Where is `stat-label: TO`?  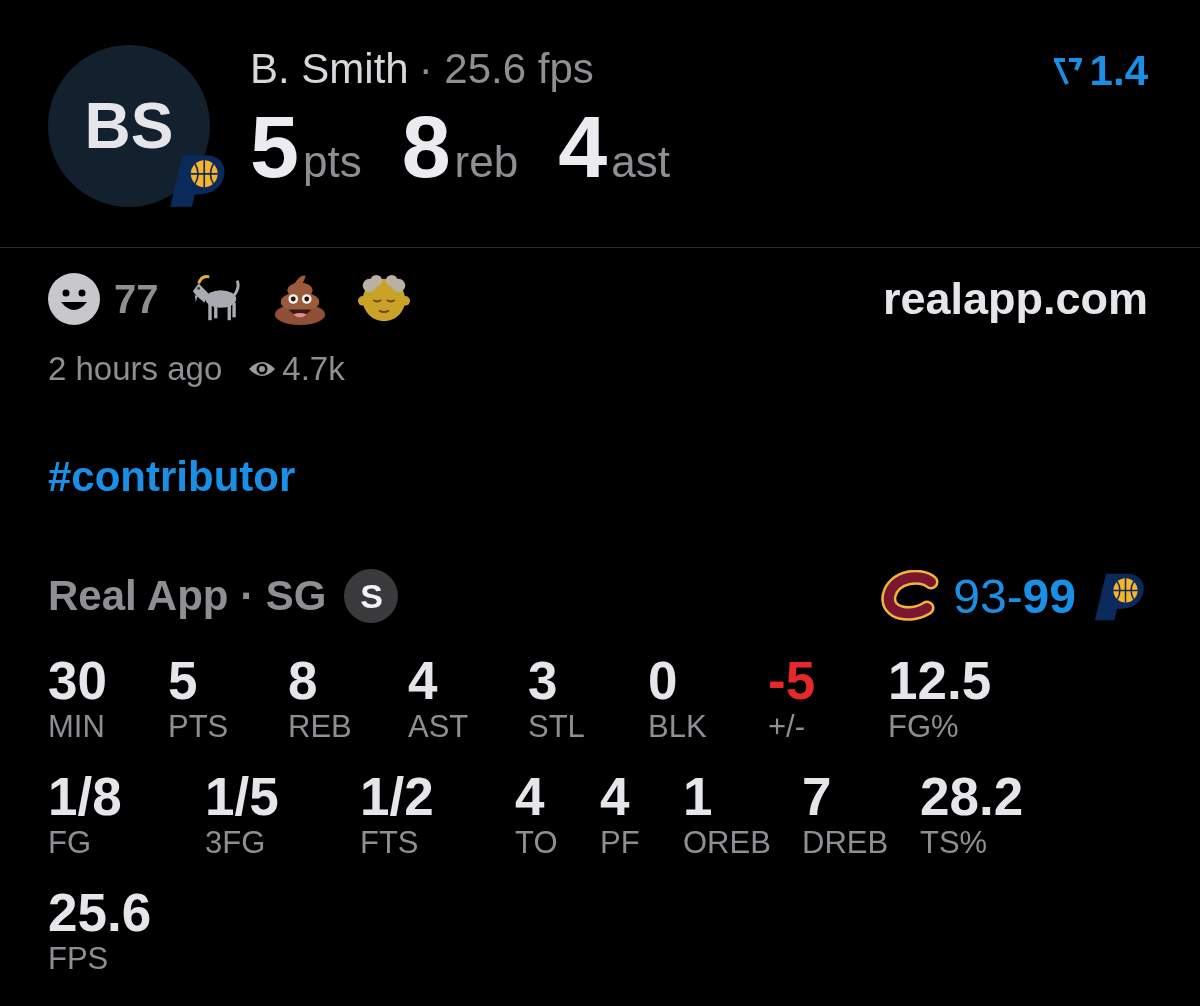
stat-label: TO is located at coordinates (536, 843).